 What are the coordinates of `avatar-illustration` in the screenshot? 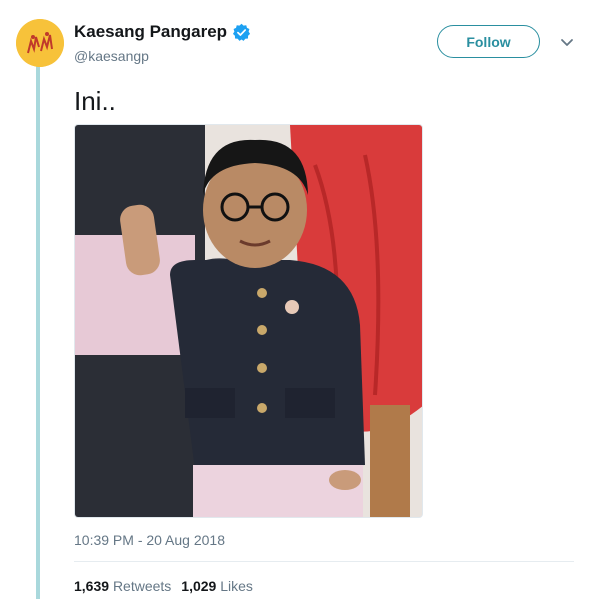 It's located at (40, 43).